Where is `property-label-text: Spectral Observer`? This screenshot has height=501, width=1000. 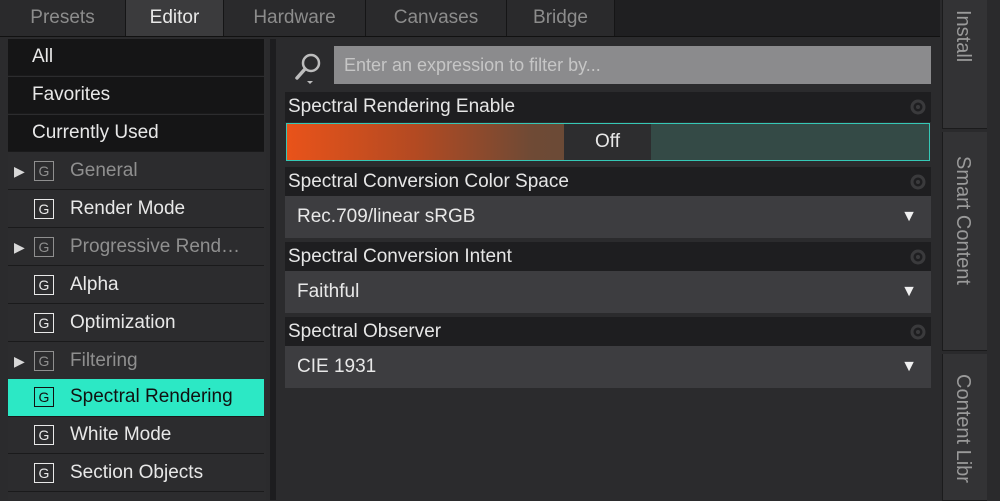 property-label-text: Spectral Observer is located at coordinates (365, 331).